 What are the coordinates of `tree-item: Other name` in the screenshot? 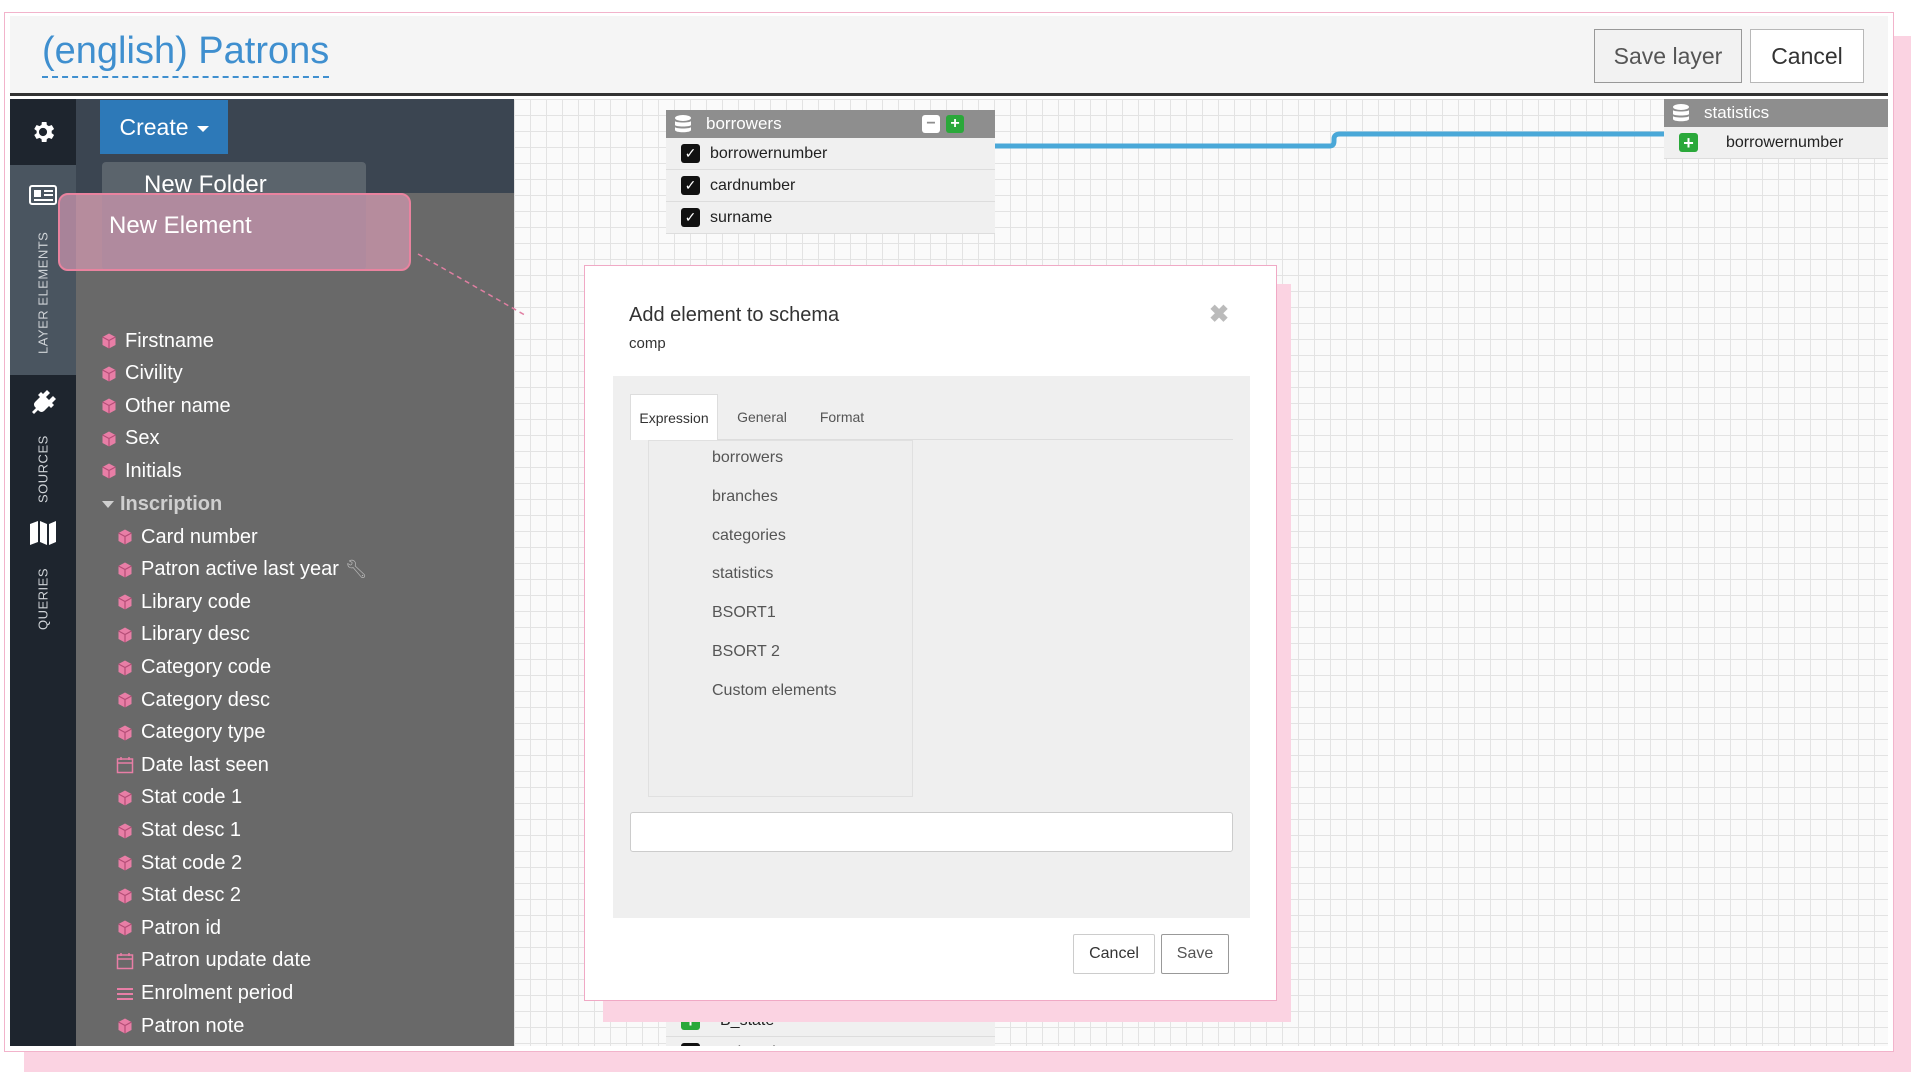 It's located at (165, 406).